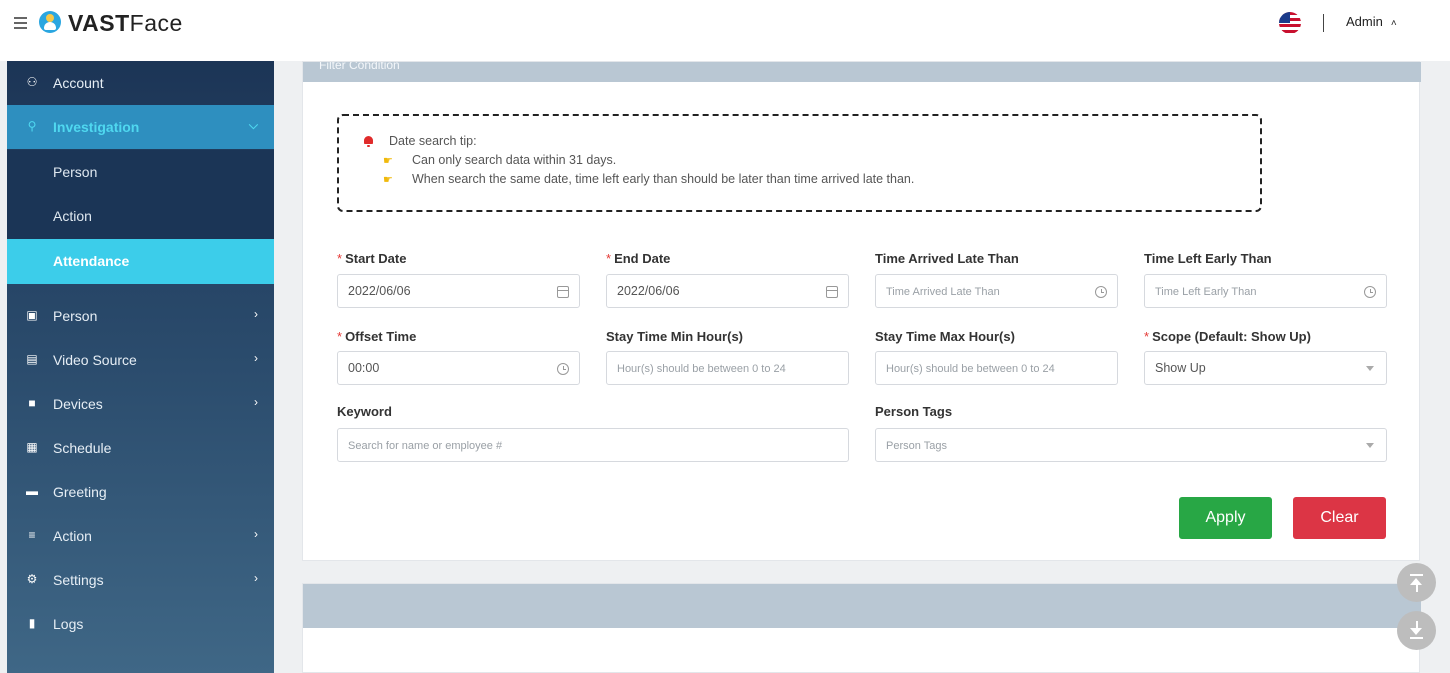  I want to click on chevron-down-icon: ⌵, so click(253, 125).